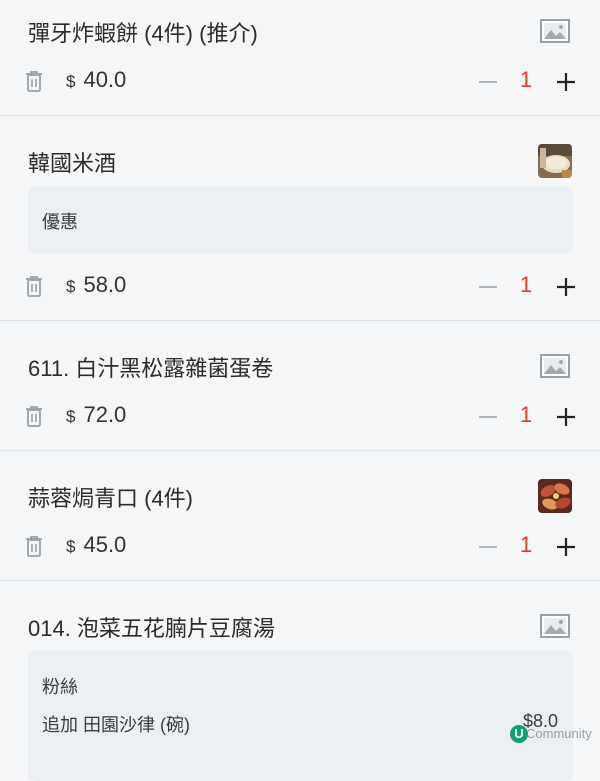 This screenshot has width=600, height=781. I want to click on item-note: 優惠, so click(60, 222).